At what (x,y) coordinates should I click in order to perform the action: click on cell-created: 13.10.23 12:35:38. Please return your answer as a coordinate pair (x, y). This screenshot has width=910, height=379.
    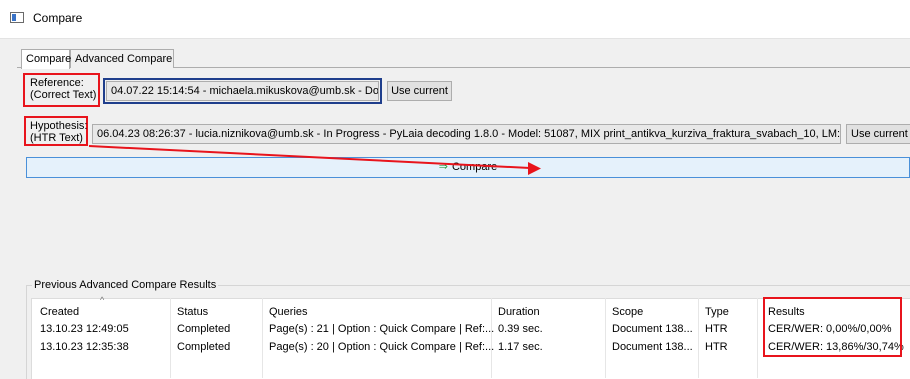
    Looking at the image, I should click on (84, 347).